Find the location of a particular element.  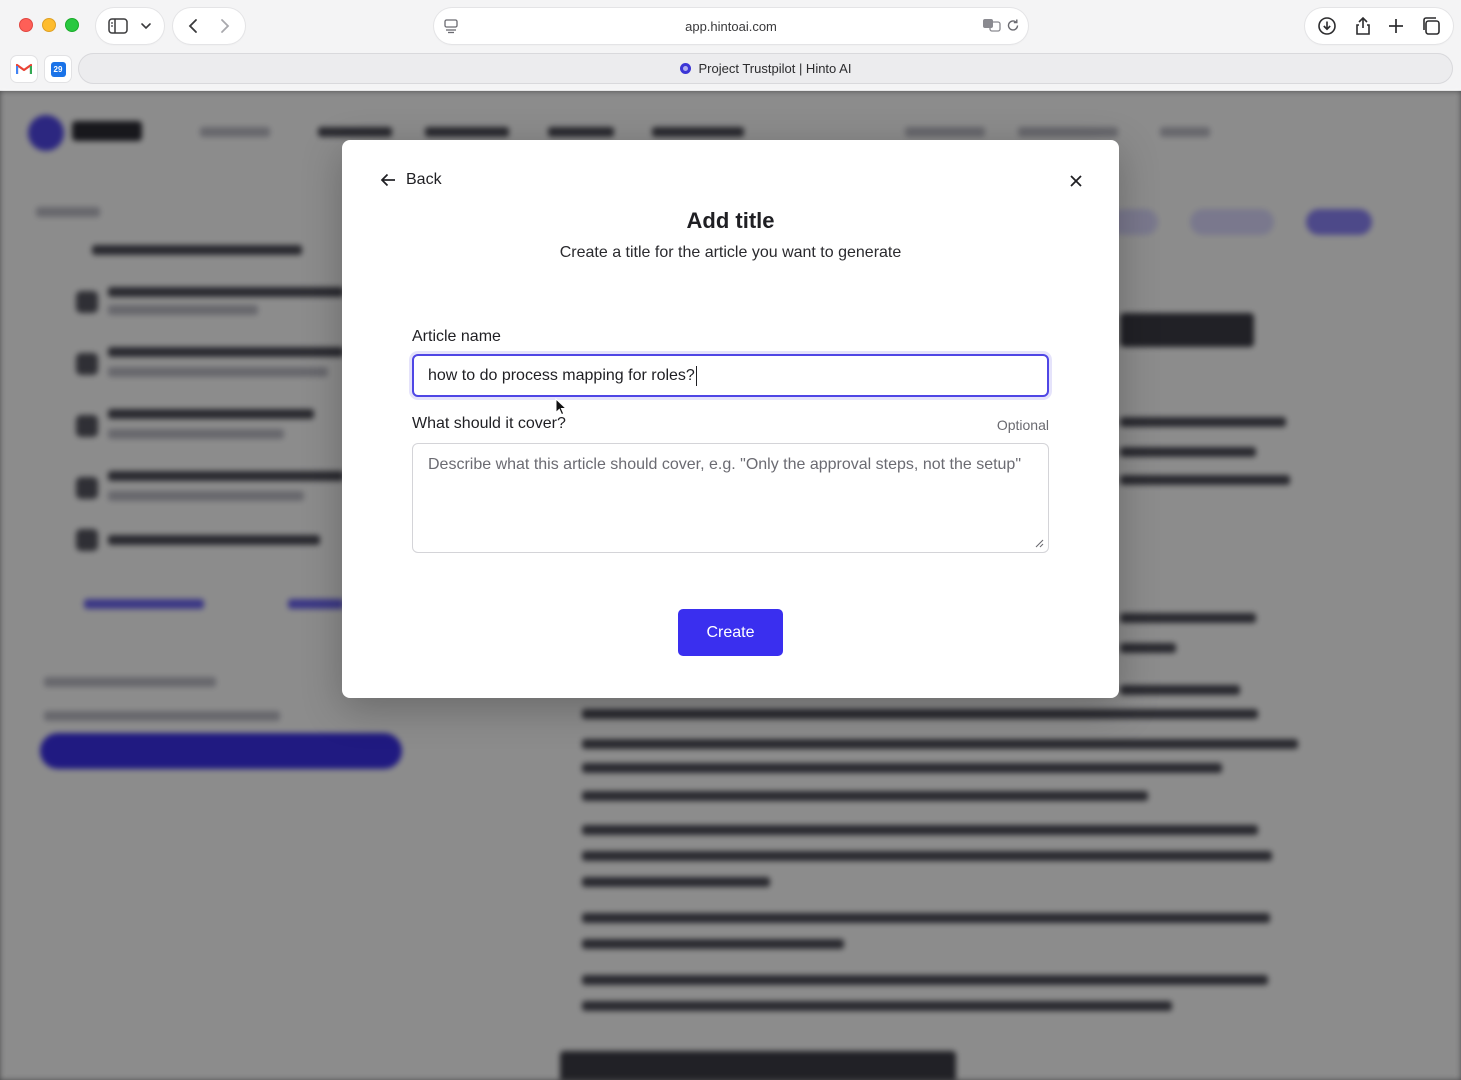

sidebar-toggle-group is located at coordinates (130, 26).